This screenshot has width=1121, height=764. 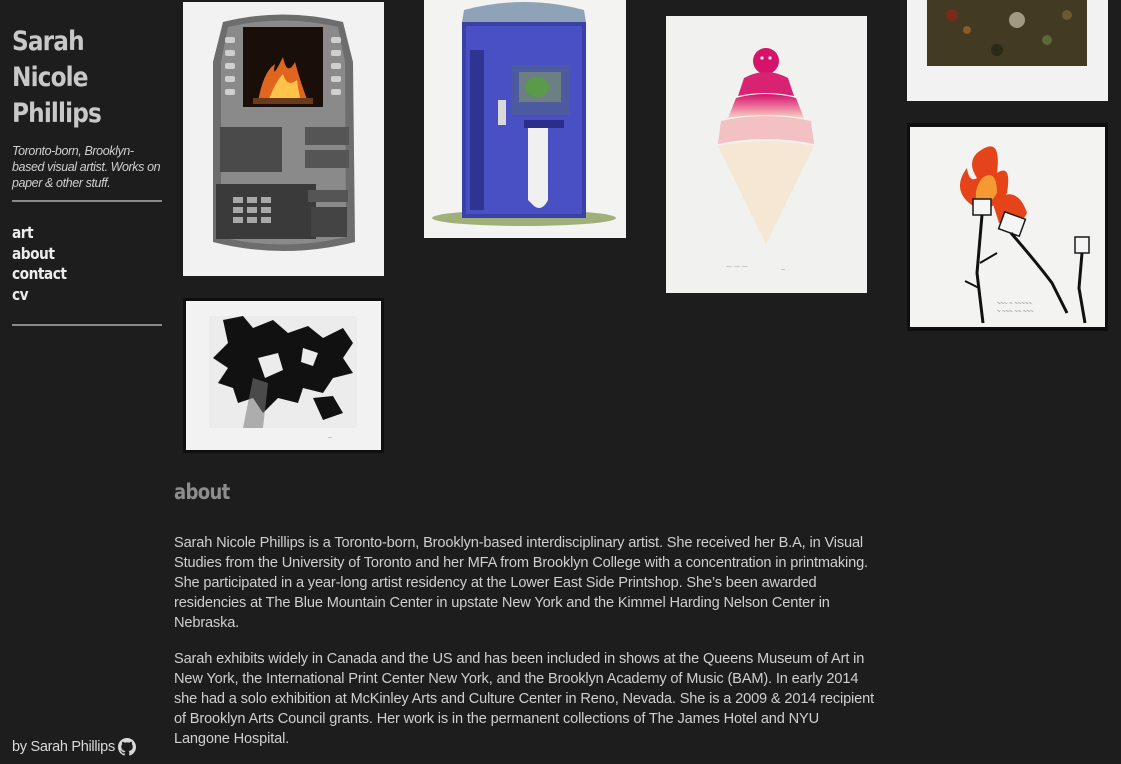 I want to click on atm-fireplace-image, so click(x=283, y=139).